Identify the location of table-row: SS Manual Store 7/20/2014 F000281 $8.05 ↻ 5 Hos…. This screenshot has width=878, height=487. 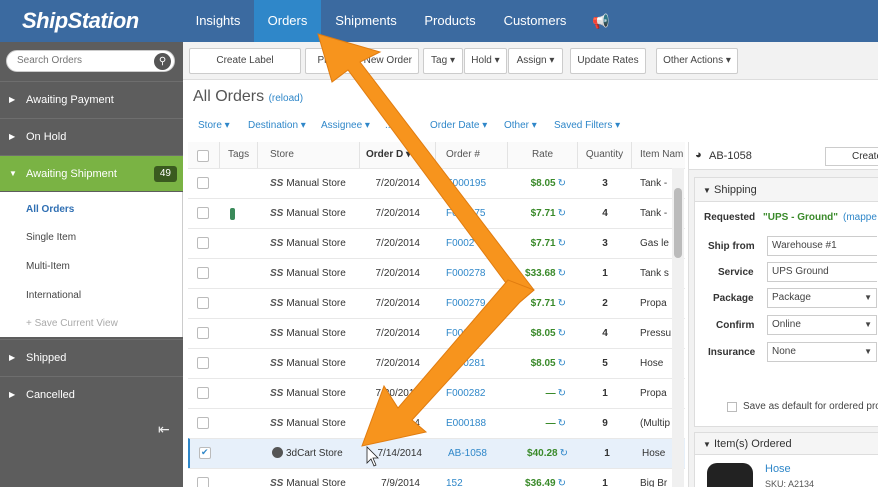
(436, 363).